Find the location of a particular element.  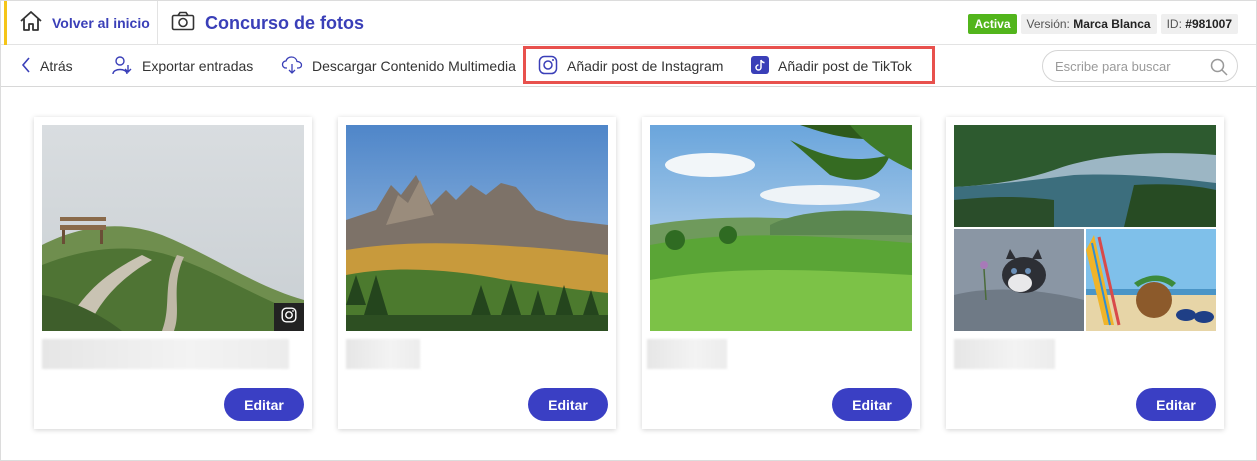

user-export-icon is located at coordinates (122, 66).